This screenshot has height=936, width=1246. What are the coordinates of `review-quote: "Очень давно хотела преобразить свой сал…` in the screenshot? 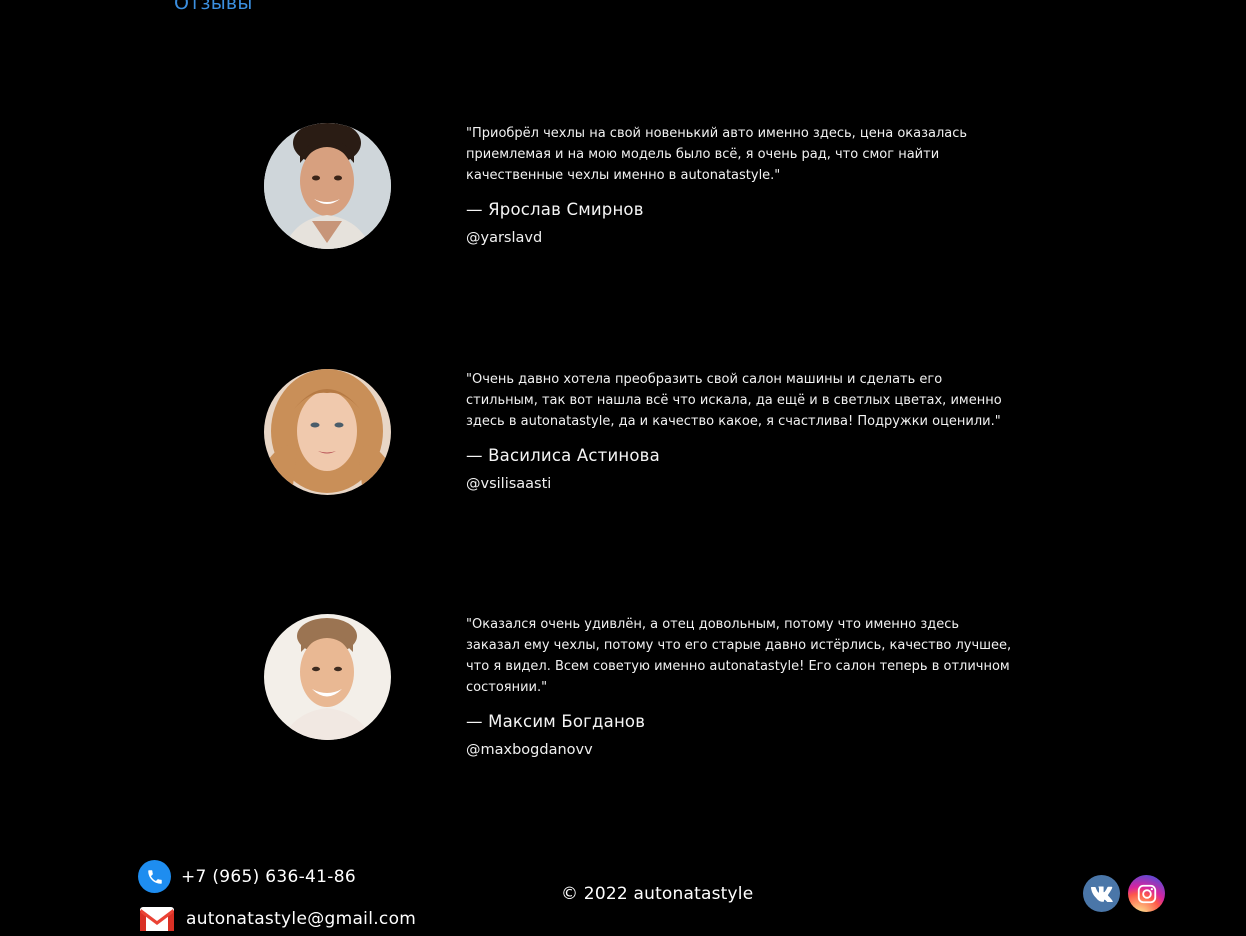 It's located at (734, 400).